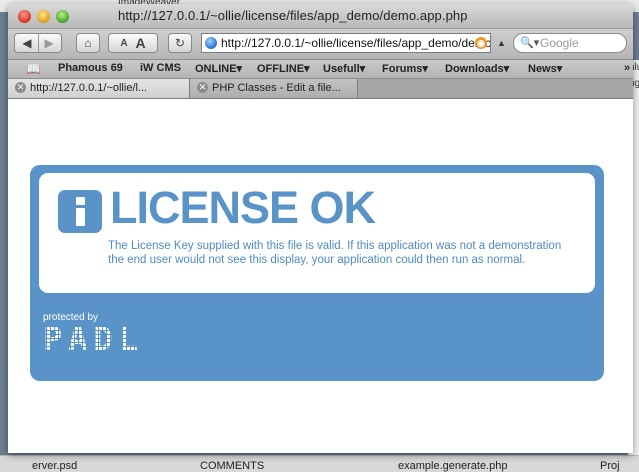 This screenshot has width=639, height=472. Describe the element at coordinates (405, 68) in the screenshot. I see `bookmark-folder: Forums▾` at that location.